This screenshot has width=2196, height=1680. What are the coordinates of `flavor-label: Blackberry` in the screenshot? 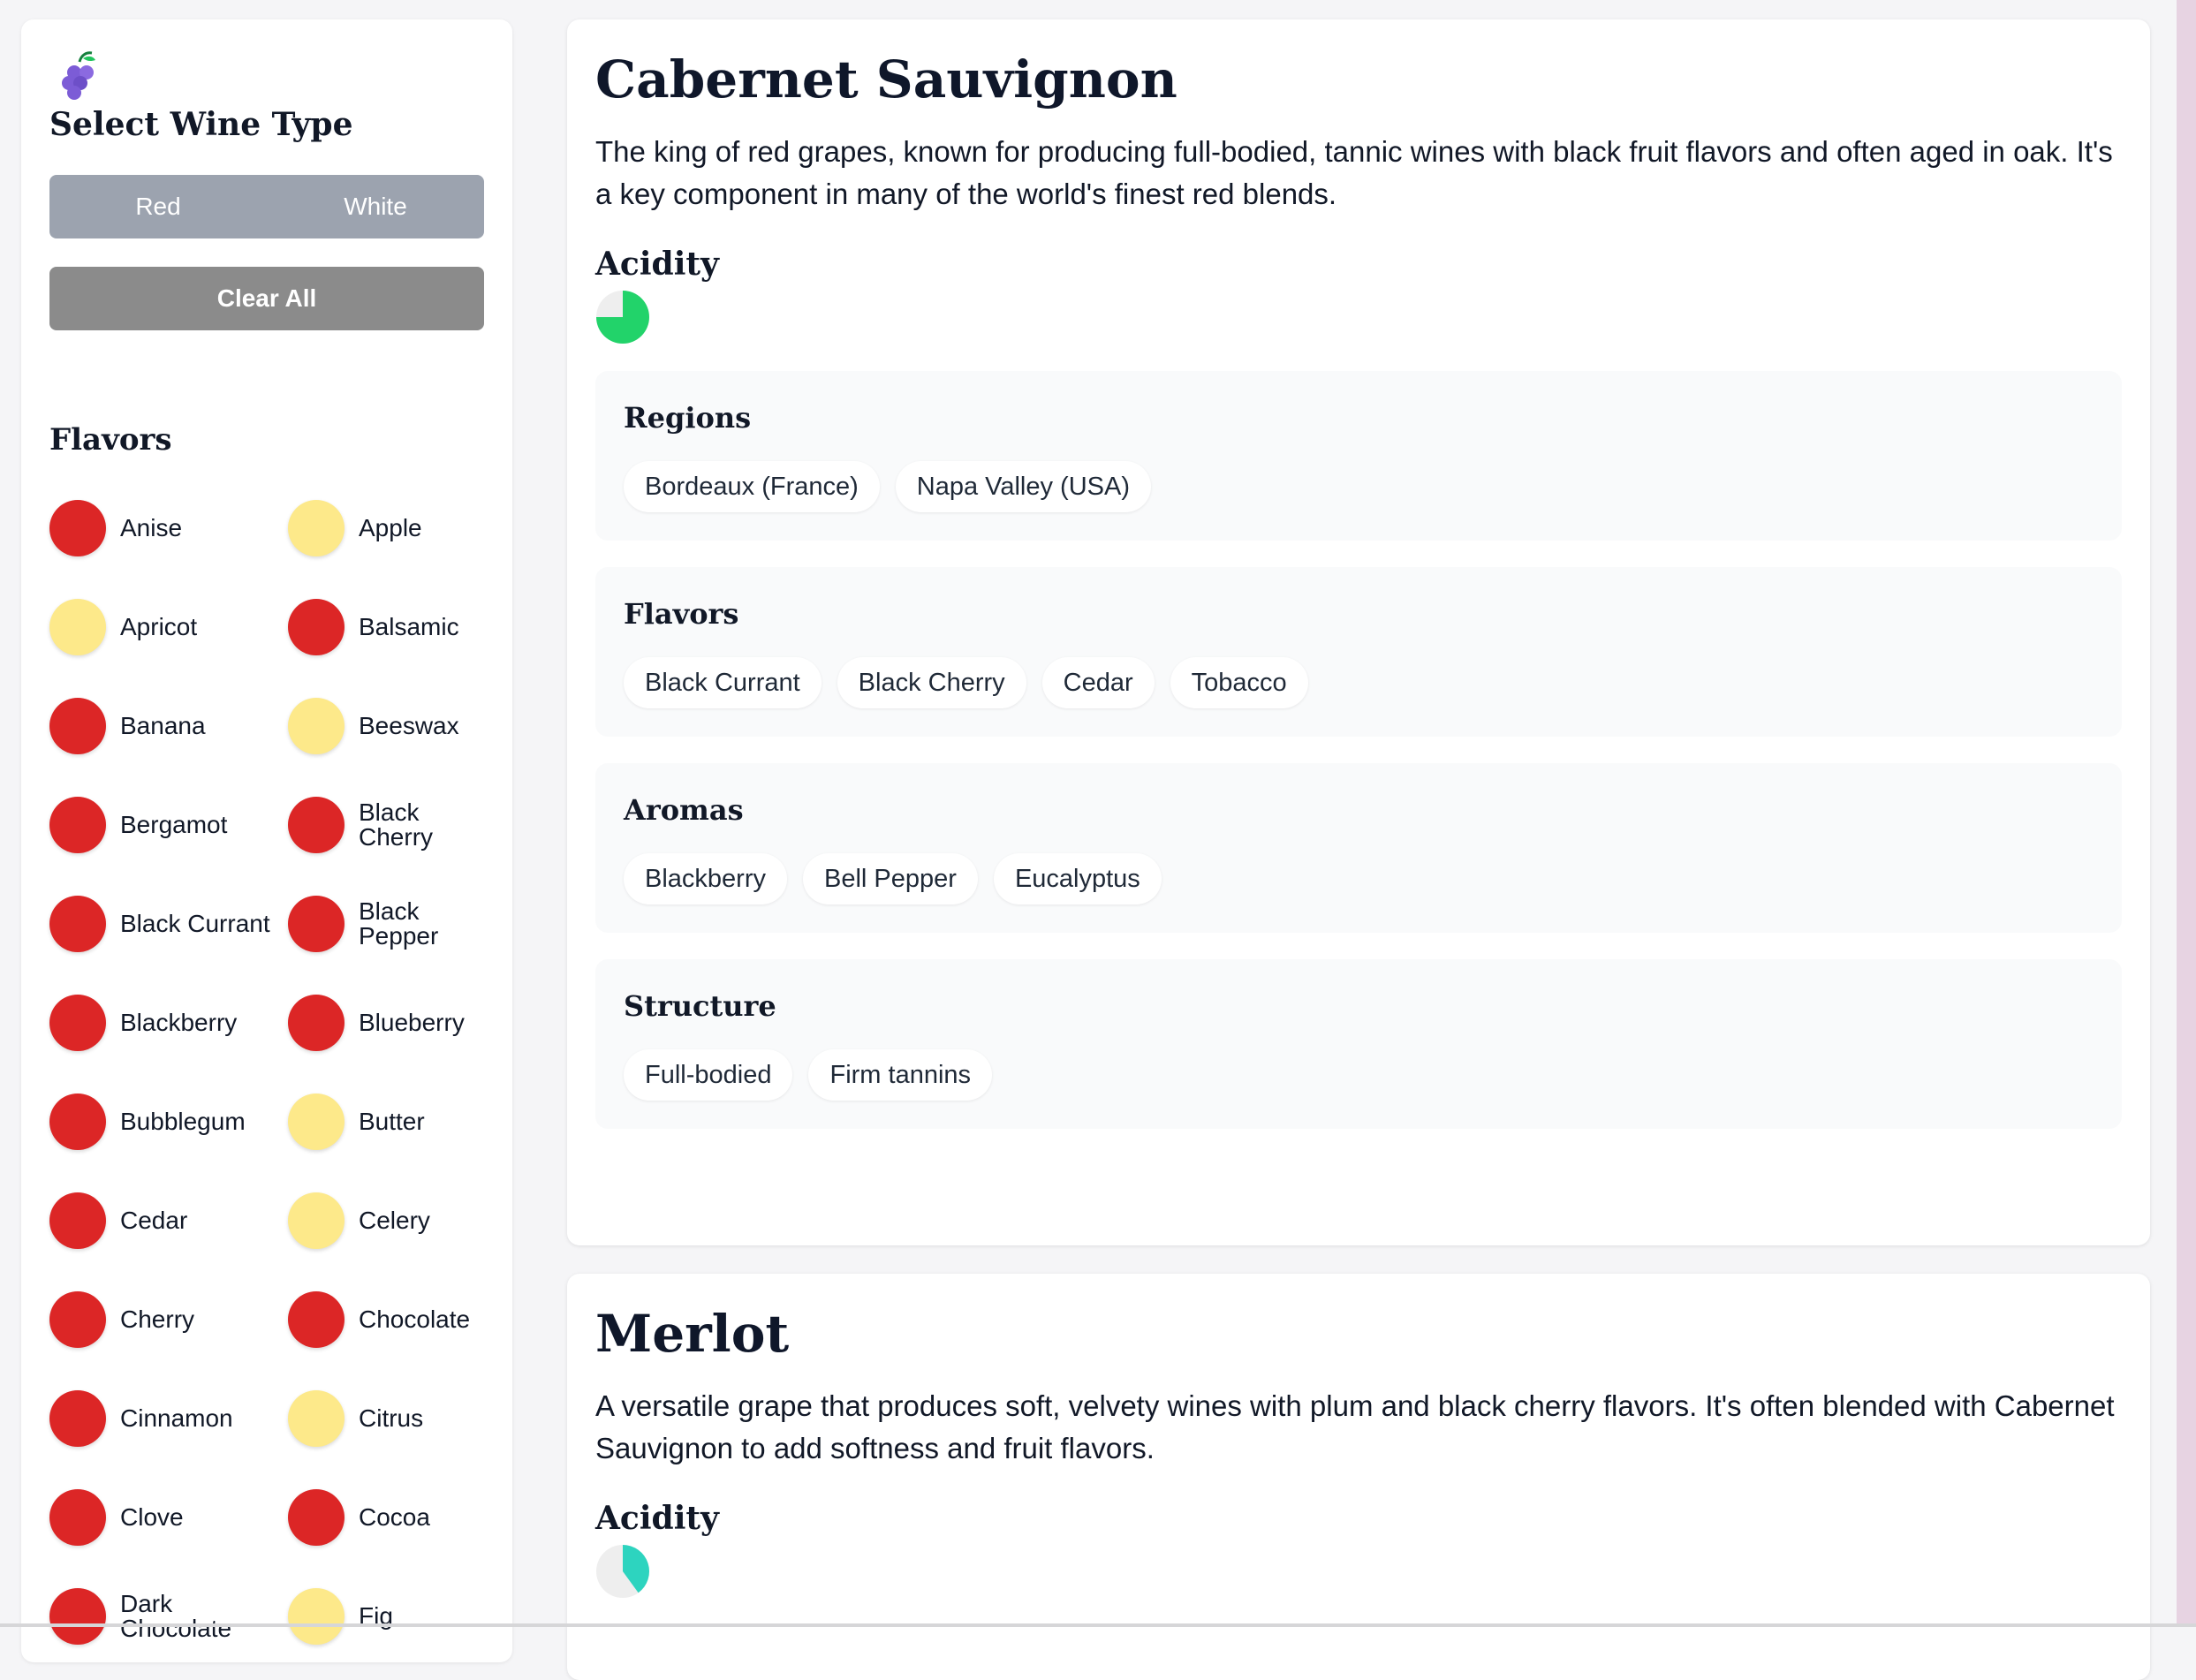 It's located at (179, 1022).